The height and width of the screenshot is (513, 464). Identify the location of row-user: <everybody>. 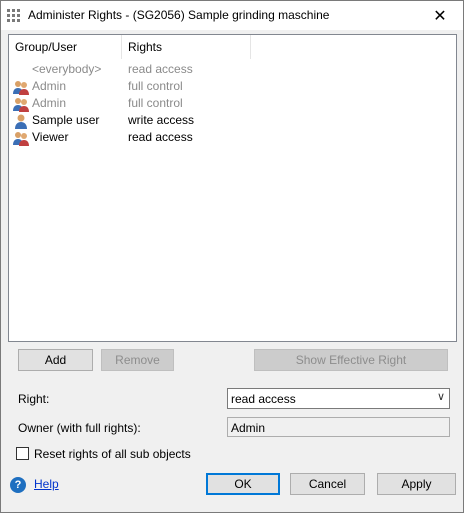
(67, 69).